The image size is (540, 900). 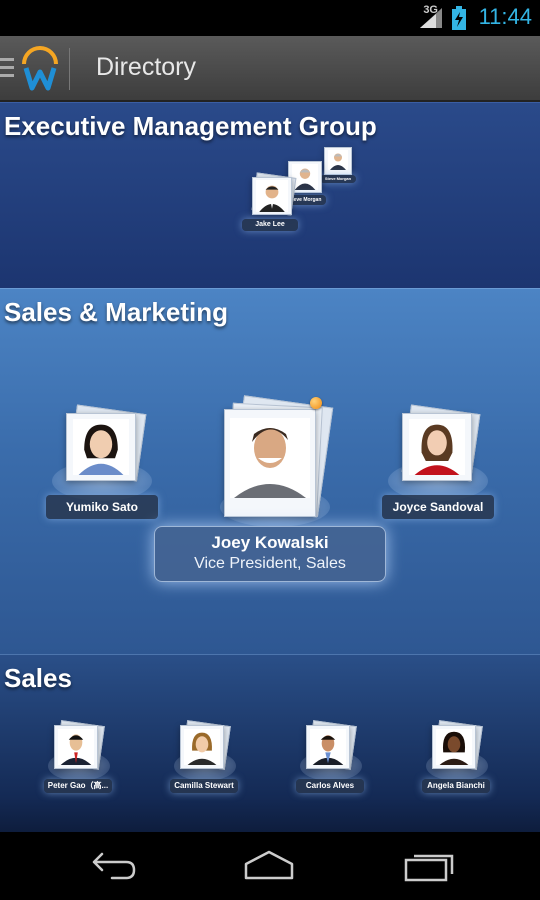 I want to click on person-card: Jake Lee, so click(x=272, y=202).